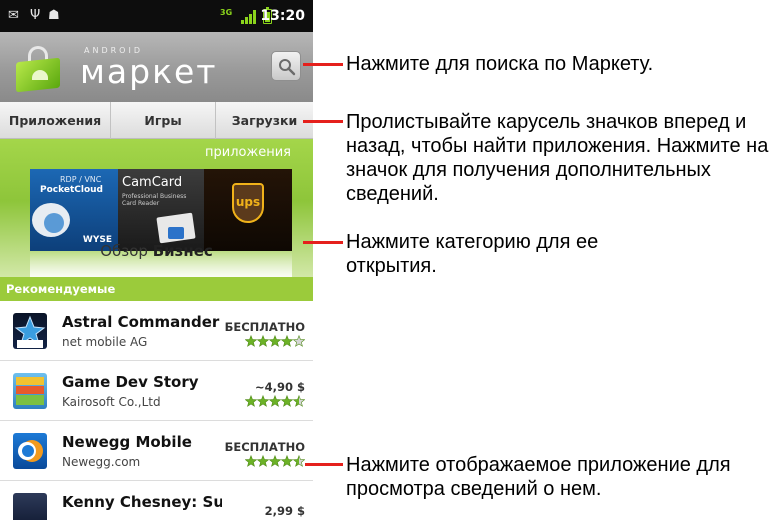  I want to click on tile-title: CamCard, so click(152, 182).